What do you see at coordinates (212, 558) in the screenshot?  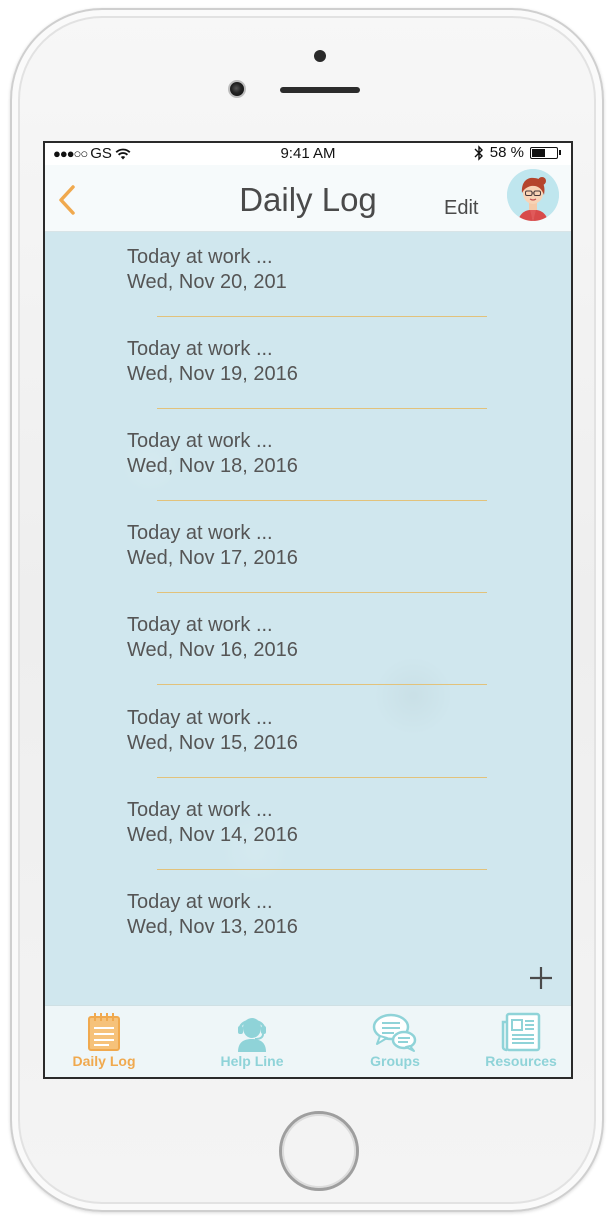 I see `entry-date: Wed, Nov 17, 2016` at bounding box center [212, 558].